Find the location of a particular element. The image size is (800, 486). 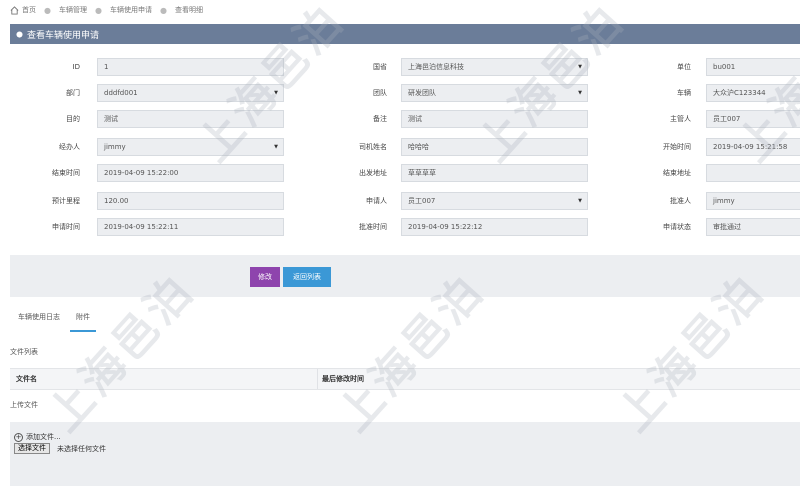

field-label: 申请人 is located at coordinates (376, 201).